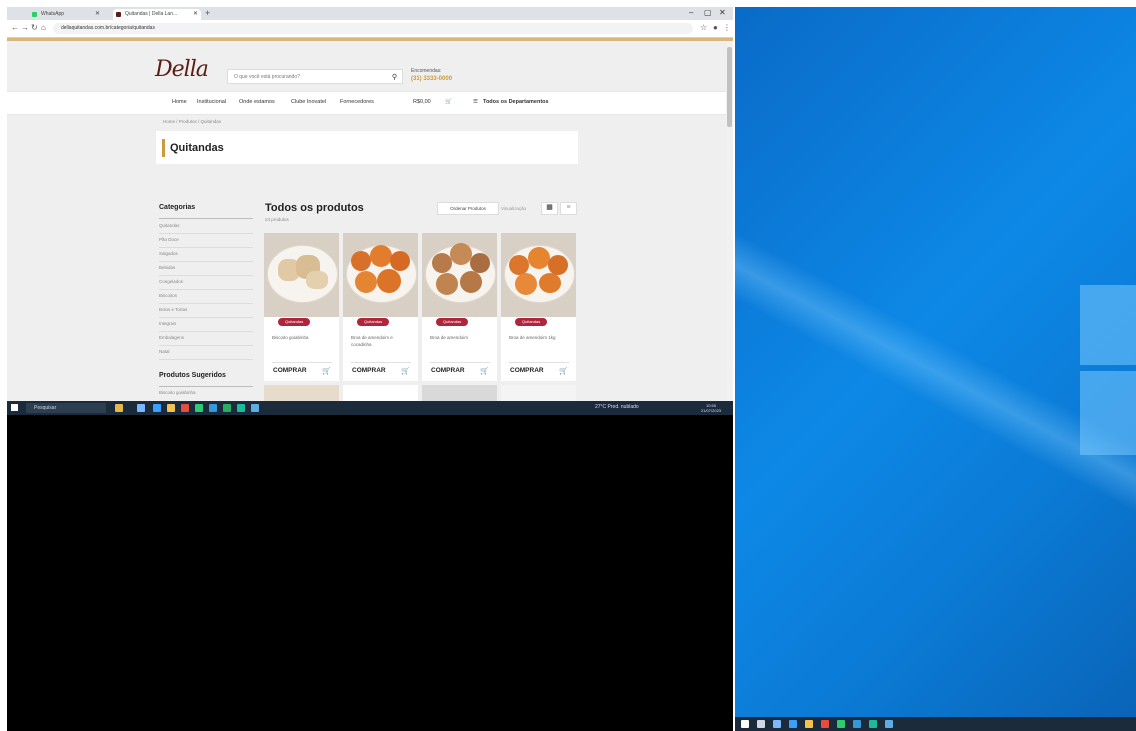 Image resolution: width=1136 pixels, height=731 pixels. Describe the element at coordinates (206, 283) in the screenshot. I see `category-item: Congelados` at that location.